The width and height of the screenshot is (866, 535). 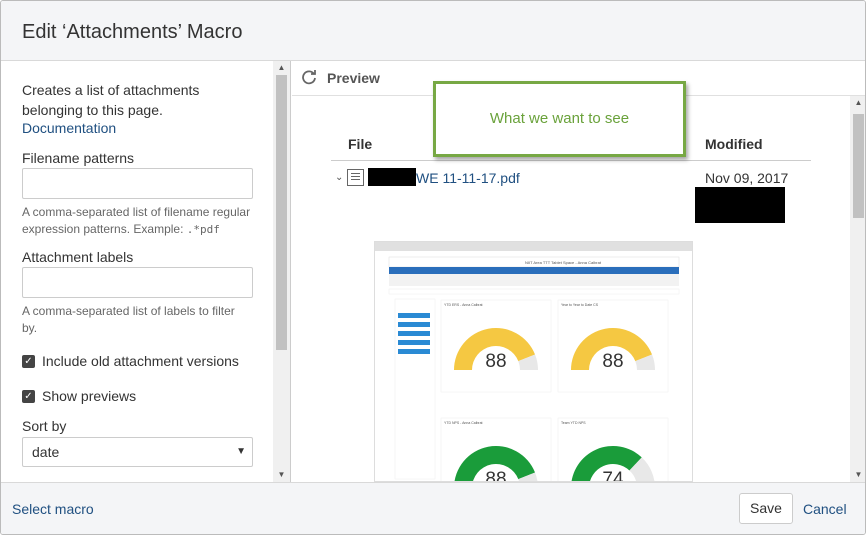 What do you see at coordinates (355, 177) in the screenshot?
I see `pdf-file-icon` at bounding box center [355, 177].